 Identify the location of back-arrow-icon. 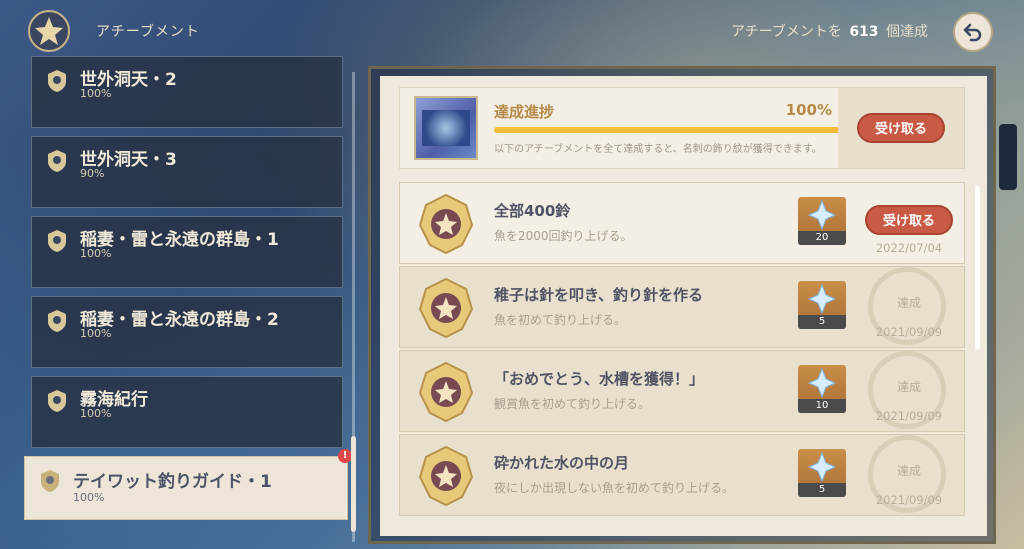
(972, 32).